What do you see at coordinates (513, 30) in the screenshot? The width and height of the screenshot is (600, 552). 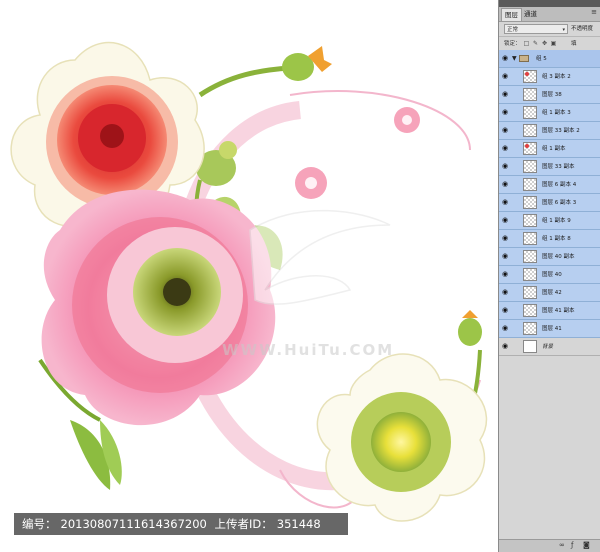 I see `blend-mode-value: 正常` at bounding box center [513, 30].